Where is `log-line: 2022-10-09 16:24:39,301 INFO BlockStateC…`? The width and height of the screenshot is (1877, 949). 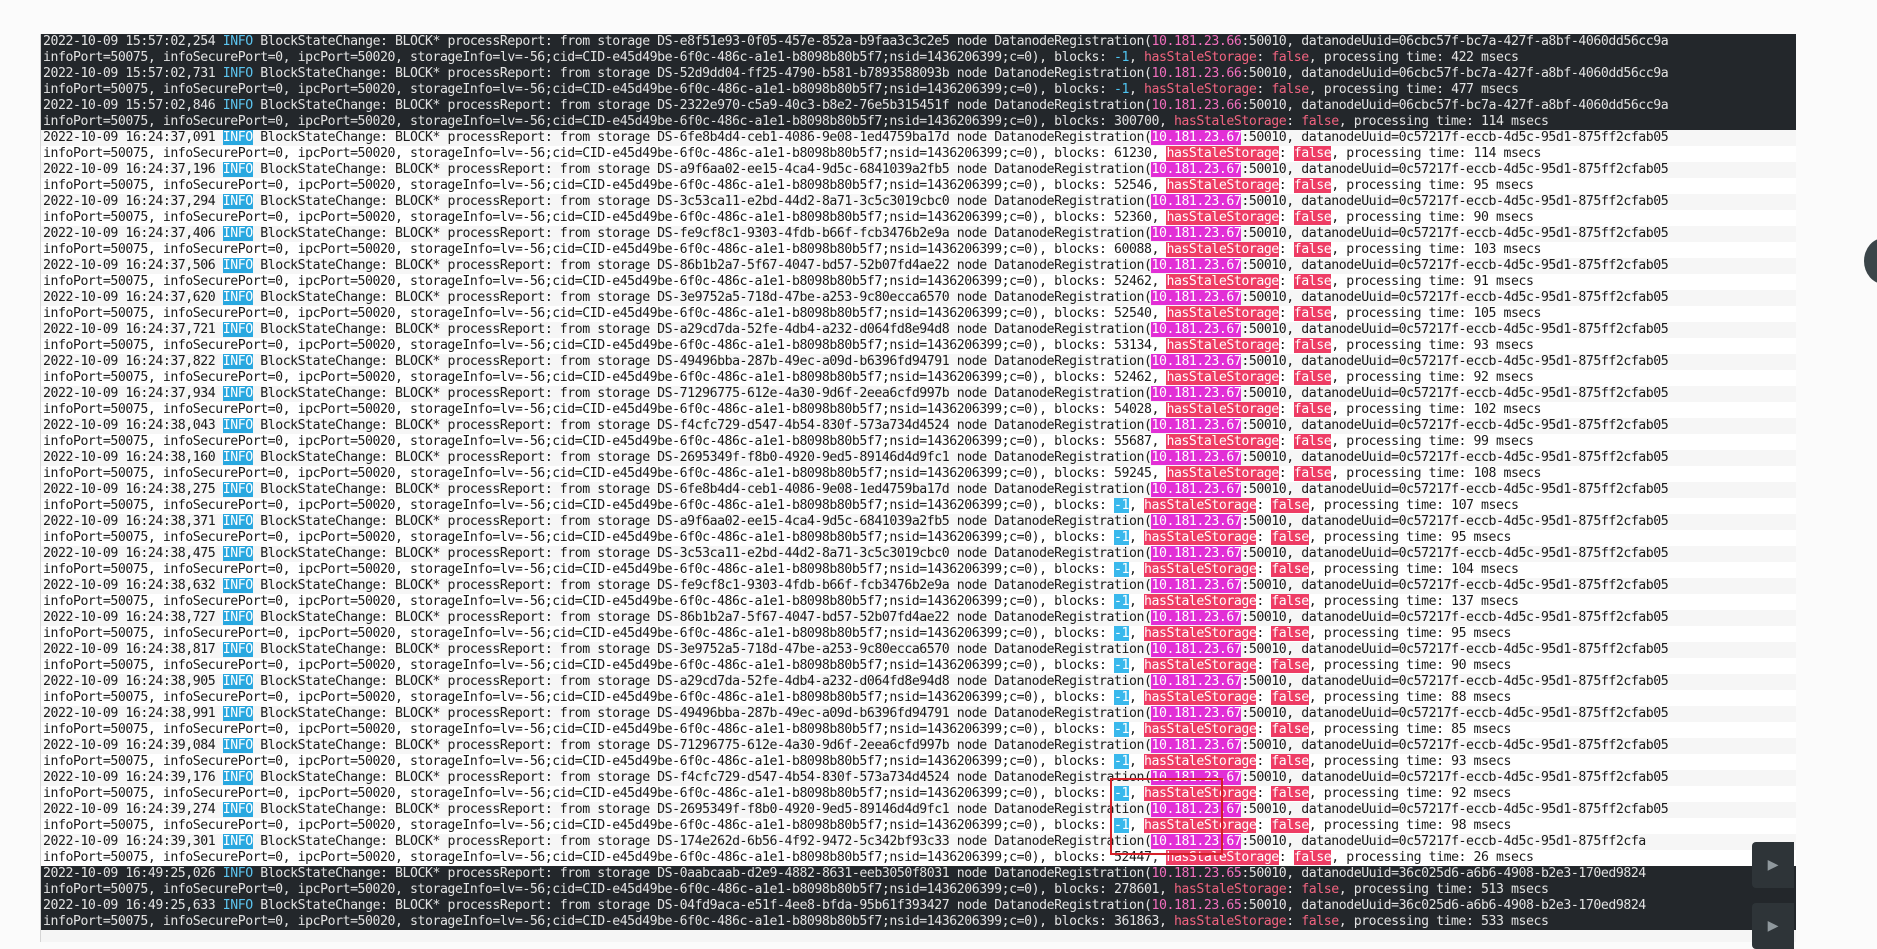
log-line: 2022-10-09 16:24:39,301 INFO BlockStateC… is located at coordinates (918, 842).